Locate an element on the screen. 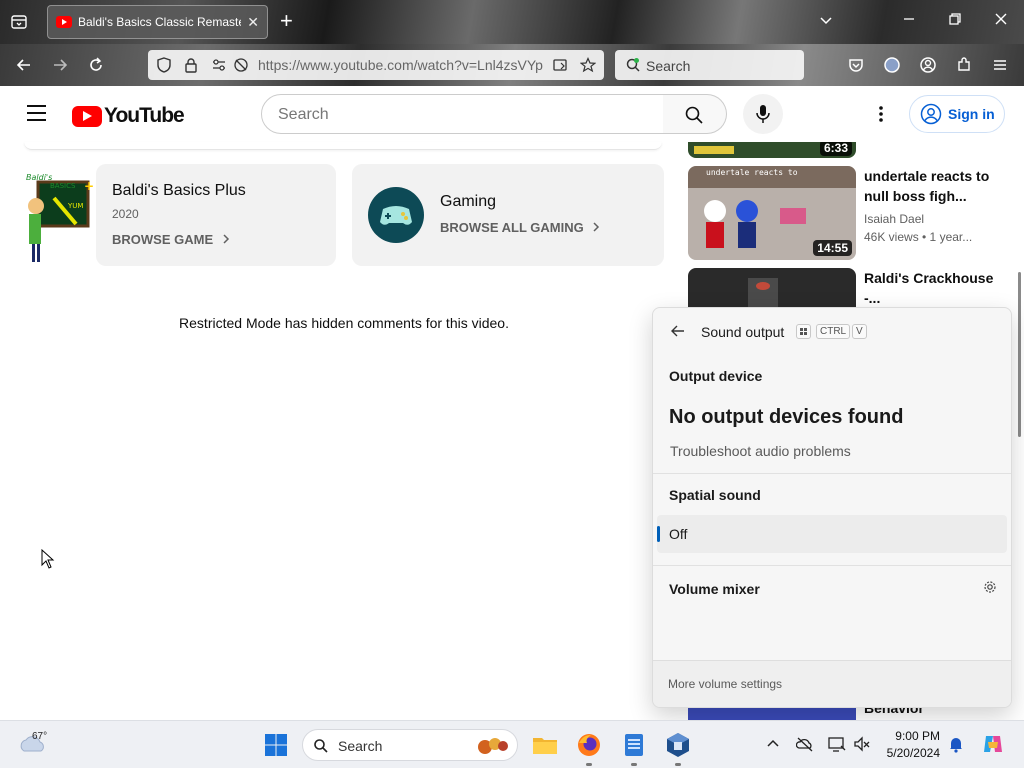  firefox-icon is located at coordinates (589, 745).